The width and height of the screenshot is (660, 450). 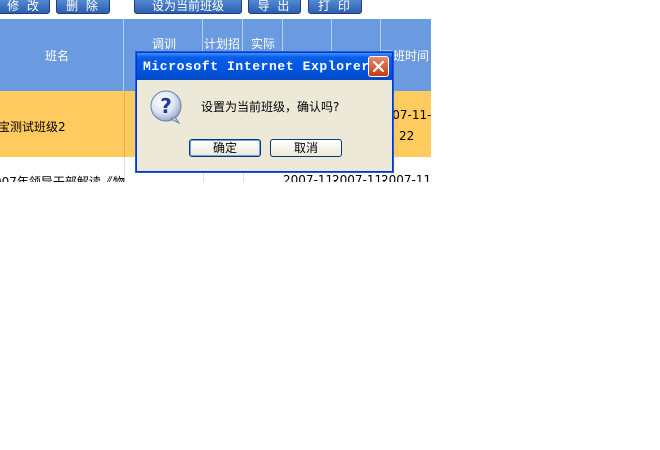 I want to click on question-icon: ?, so click(x=166, y=107).